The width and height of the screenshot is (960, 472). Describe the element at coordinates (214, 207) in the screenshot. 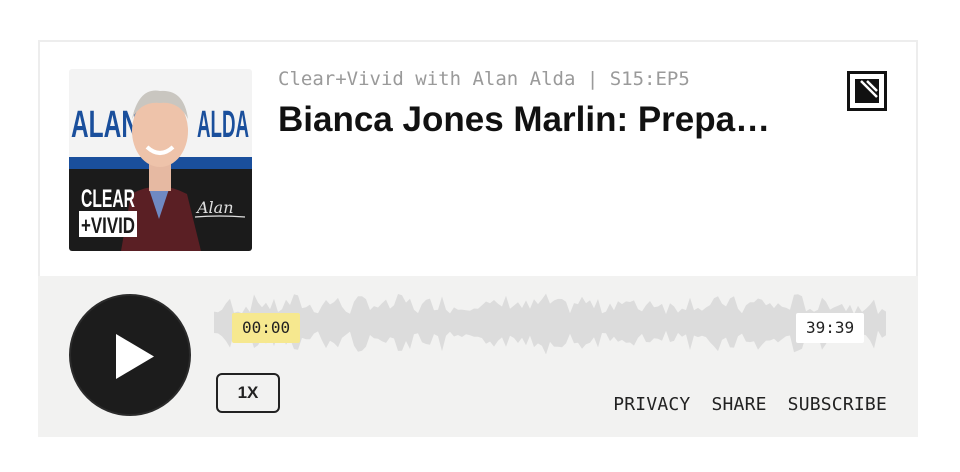

I see `artwork-signature: Alan` at that location.